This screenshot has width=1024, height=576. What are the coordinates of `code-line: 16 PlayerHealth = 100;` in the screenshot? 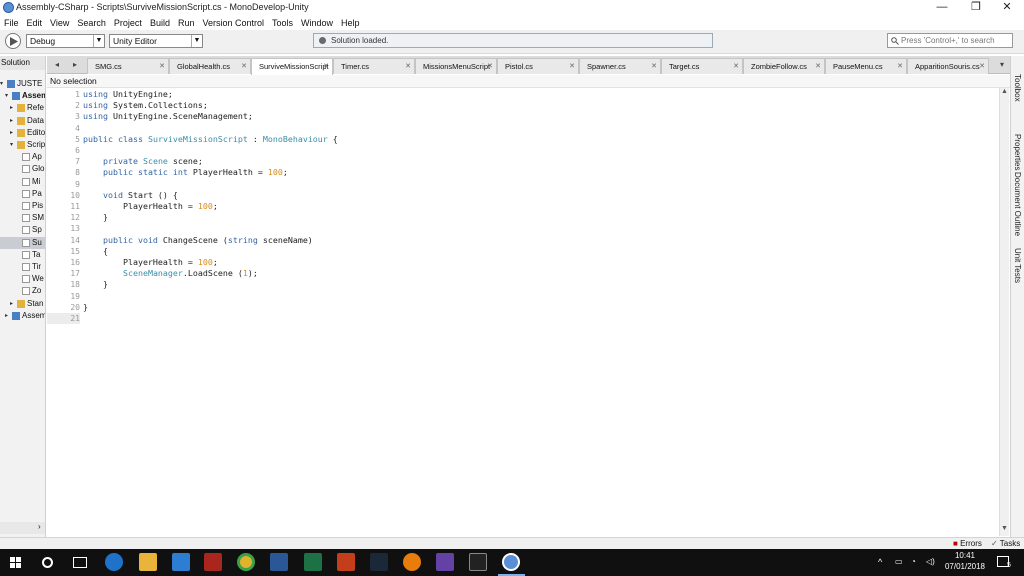 It's located at (523, 262).